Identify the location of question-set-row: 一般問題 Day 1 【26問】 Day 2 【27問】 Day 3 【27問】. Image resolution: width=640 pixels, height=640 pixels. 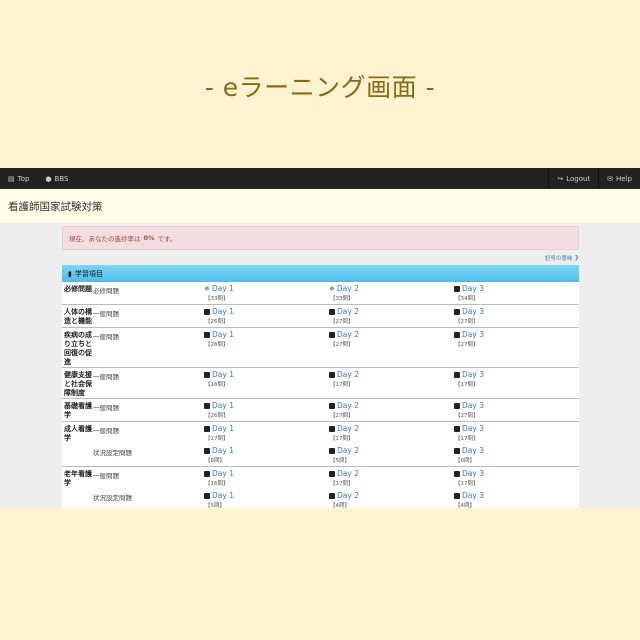
(336, 410).